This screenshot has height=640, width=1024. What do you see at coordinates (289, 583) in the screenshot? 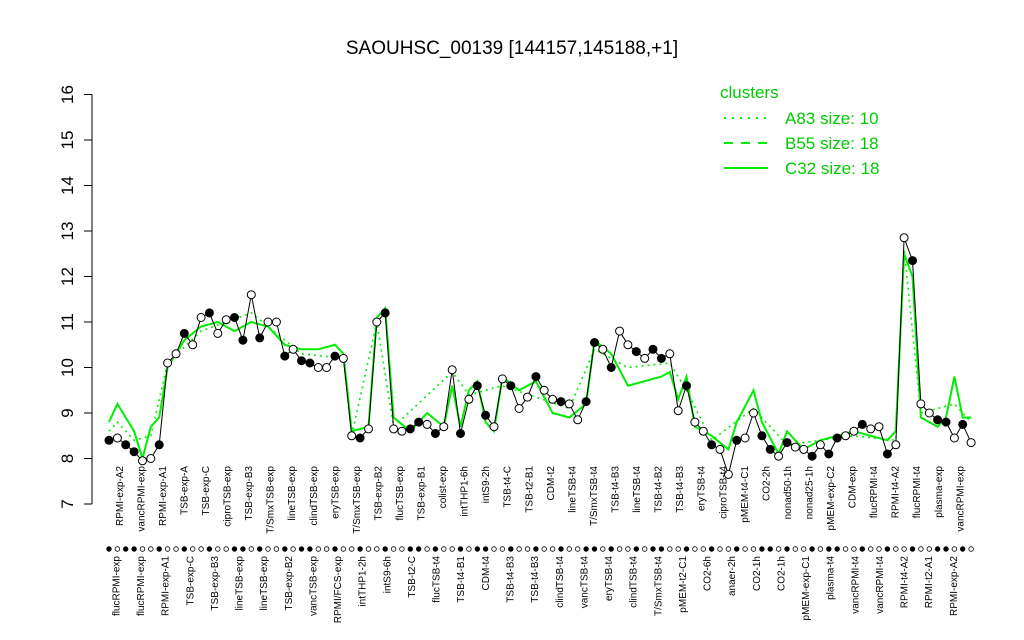
I see `x-label-bottom: TSB-exp-B2` at bounding box center [289, 583].